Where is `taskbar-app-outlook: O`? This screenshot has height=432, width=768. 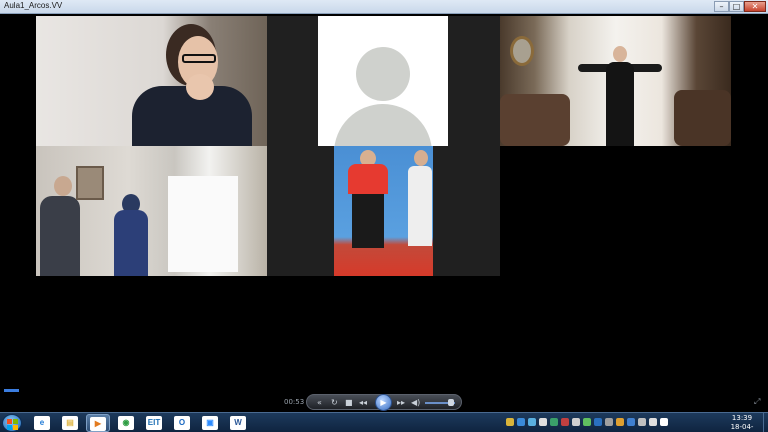 taskbar-app-outlook: O is located at coordinates (182, 423).